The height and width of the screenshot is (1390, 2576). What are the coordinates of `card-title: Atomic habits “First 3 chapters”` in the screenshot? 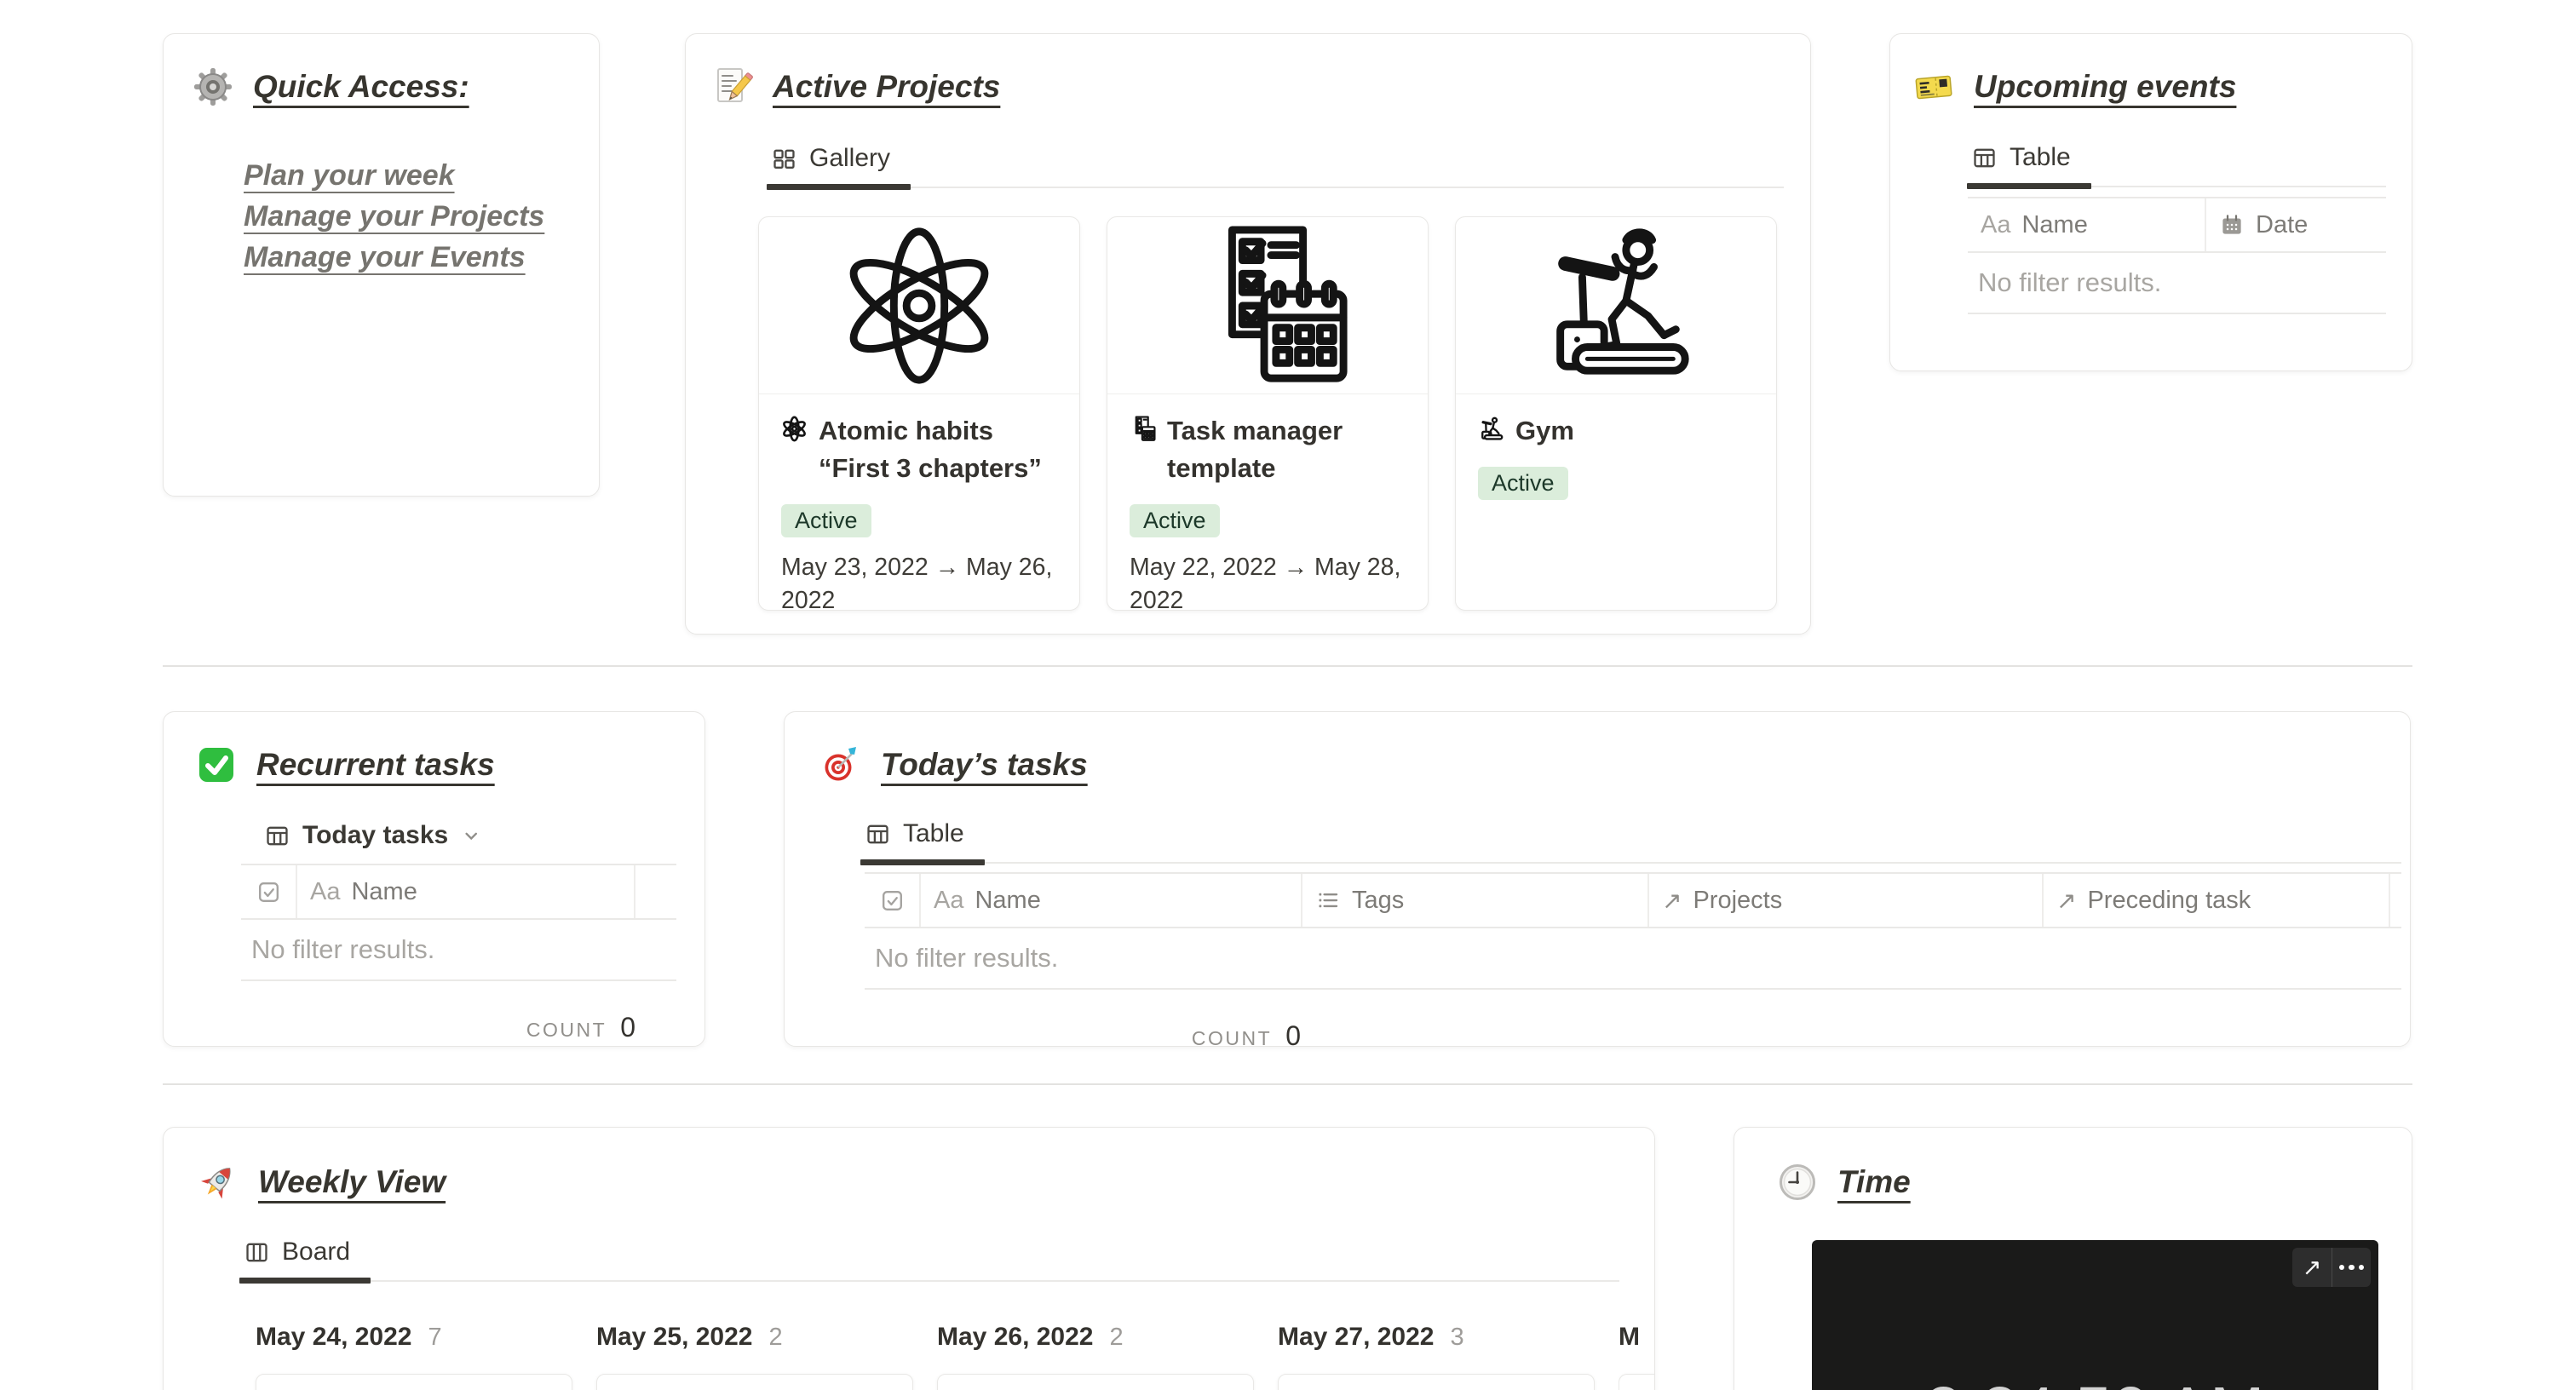 It's located at (930, 450).